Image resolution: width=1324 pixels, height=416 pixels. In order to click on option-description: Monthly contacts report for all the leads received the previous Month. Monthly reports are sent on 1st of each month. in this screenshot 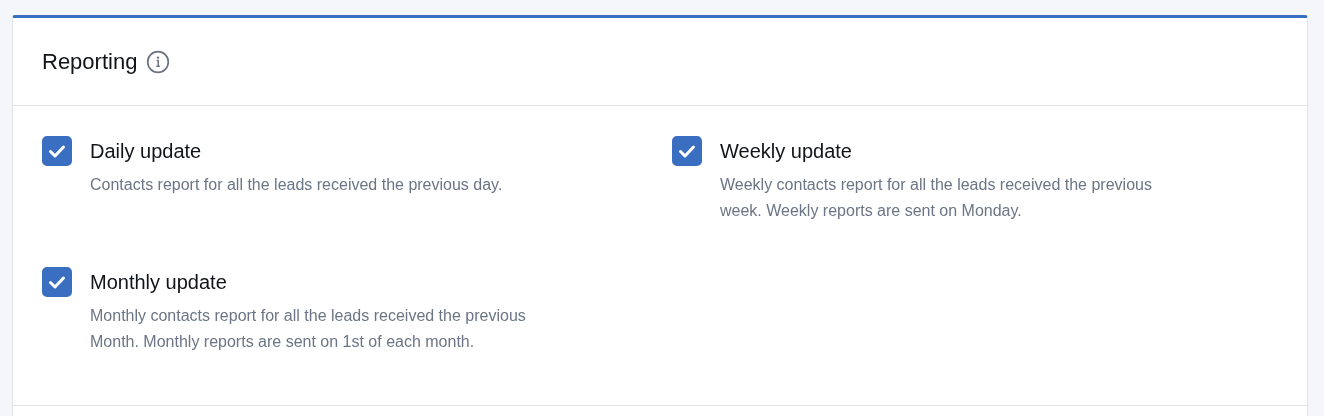, I will do `click(308, 329)`.